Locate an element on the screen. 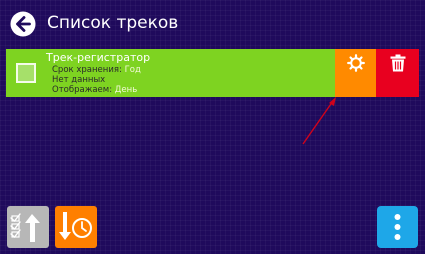  settings-button is located at coordinates (355, 73).